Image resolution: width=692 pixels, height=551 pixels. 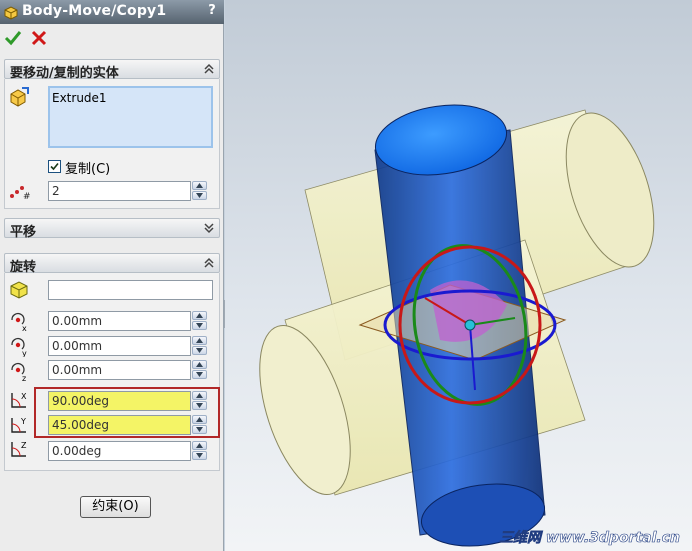 What do you see at coordinates (112, 229) in the screenshot?
I see `translate-group-header: 平移` at bounding box center [112, 229].